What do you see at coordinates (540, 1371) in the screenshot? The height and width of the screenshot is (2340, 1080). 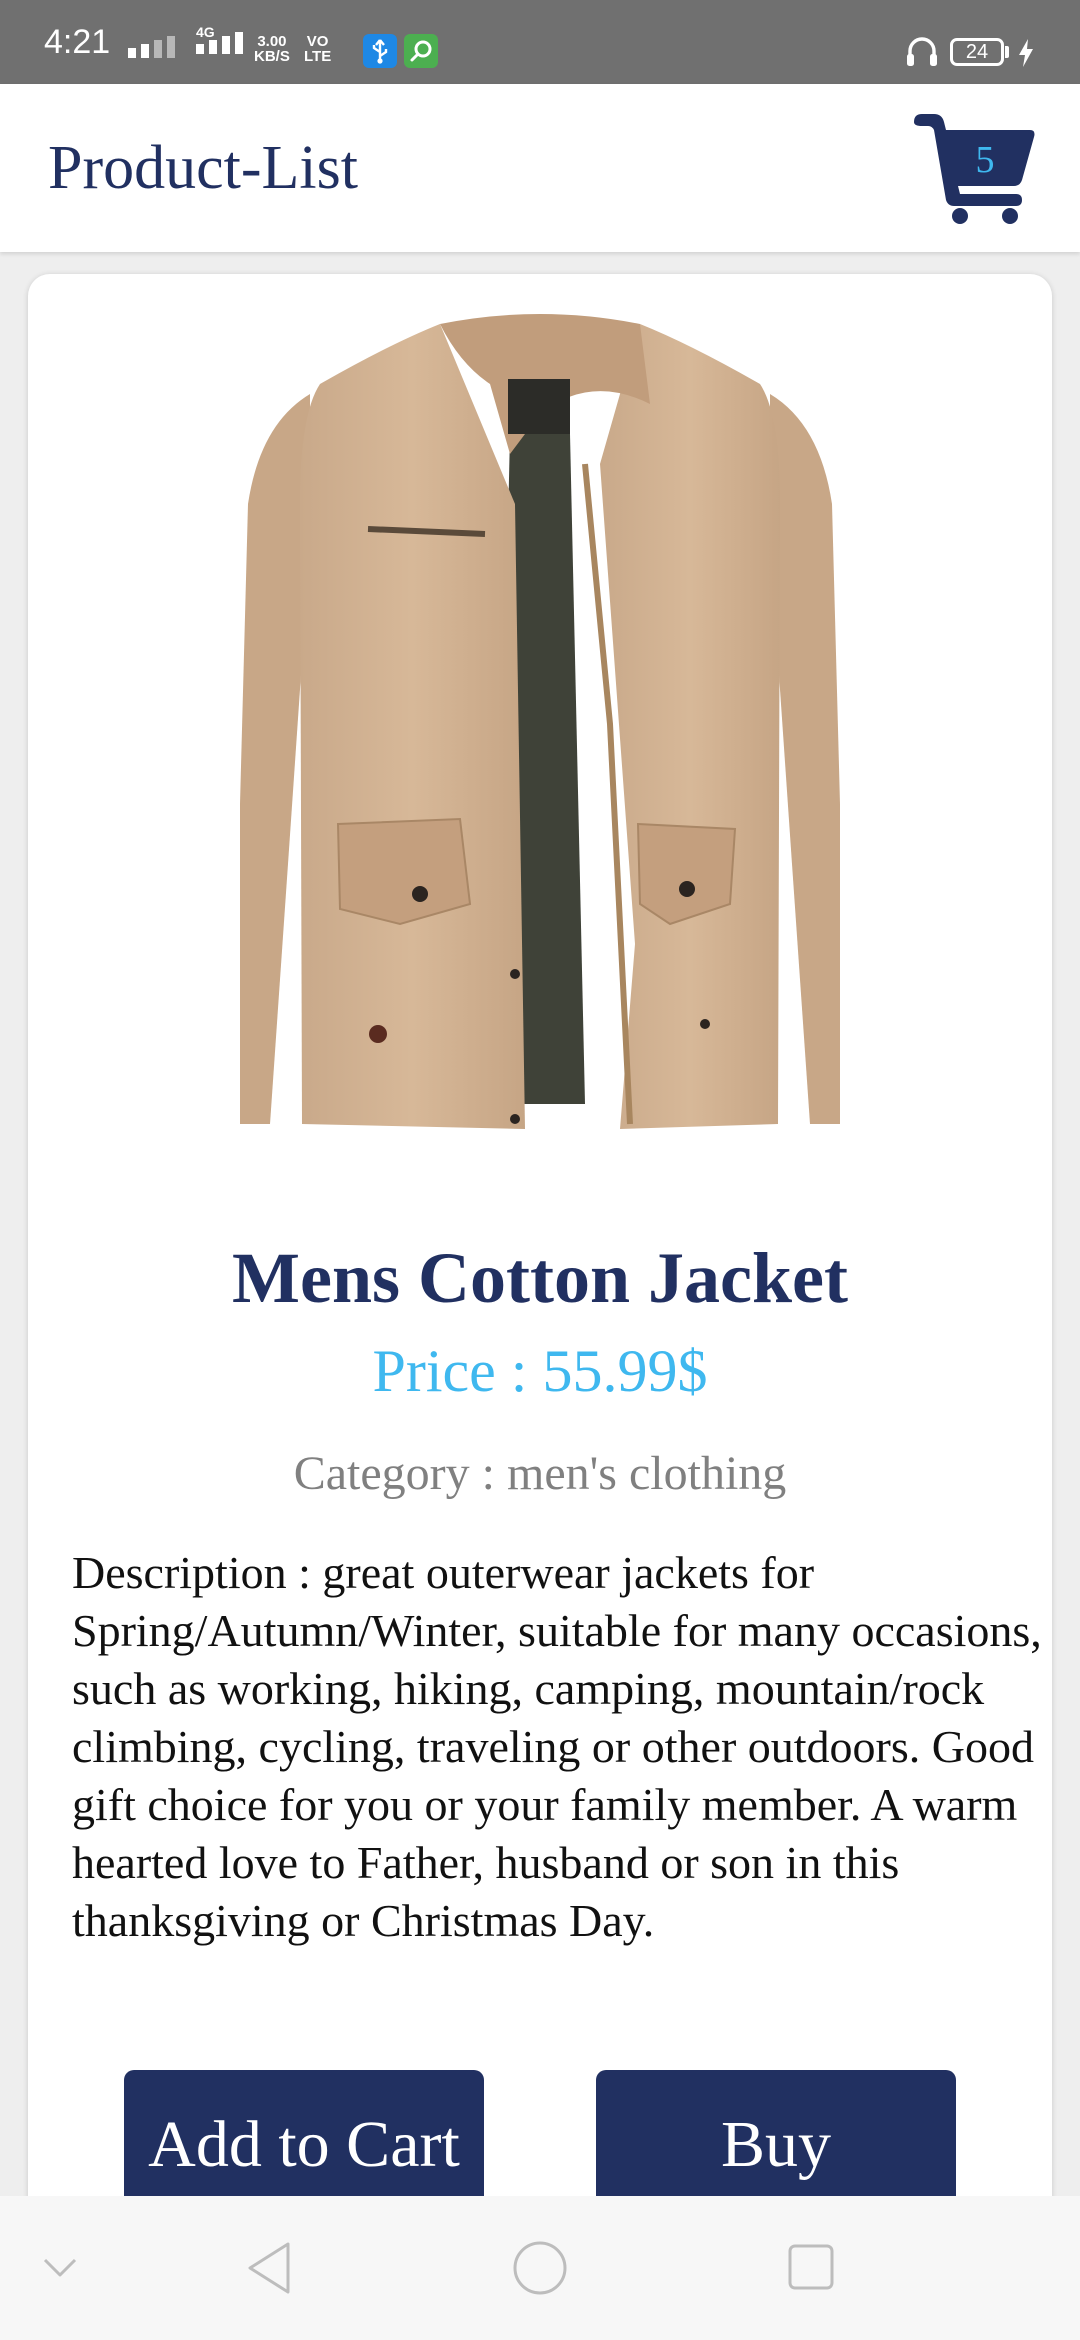 I see `product-price: Price : 55.99$` at bounding box center [540, 1371].